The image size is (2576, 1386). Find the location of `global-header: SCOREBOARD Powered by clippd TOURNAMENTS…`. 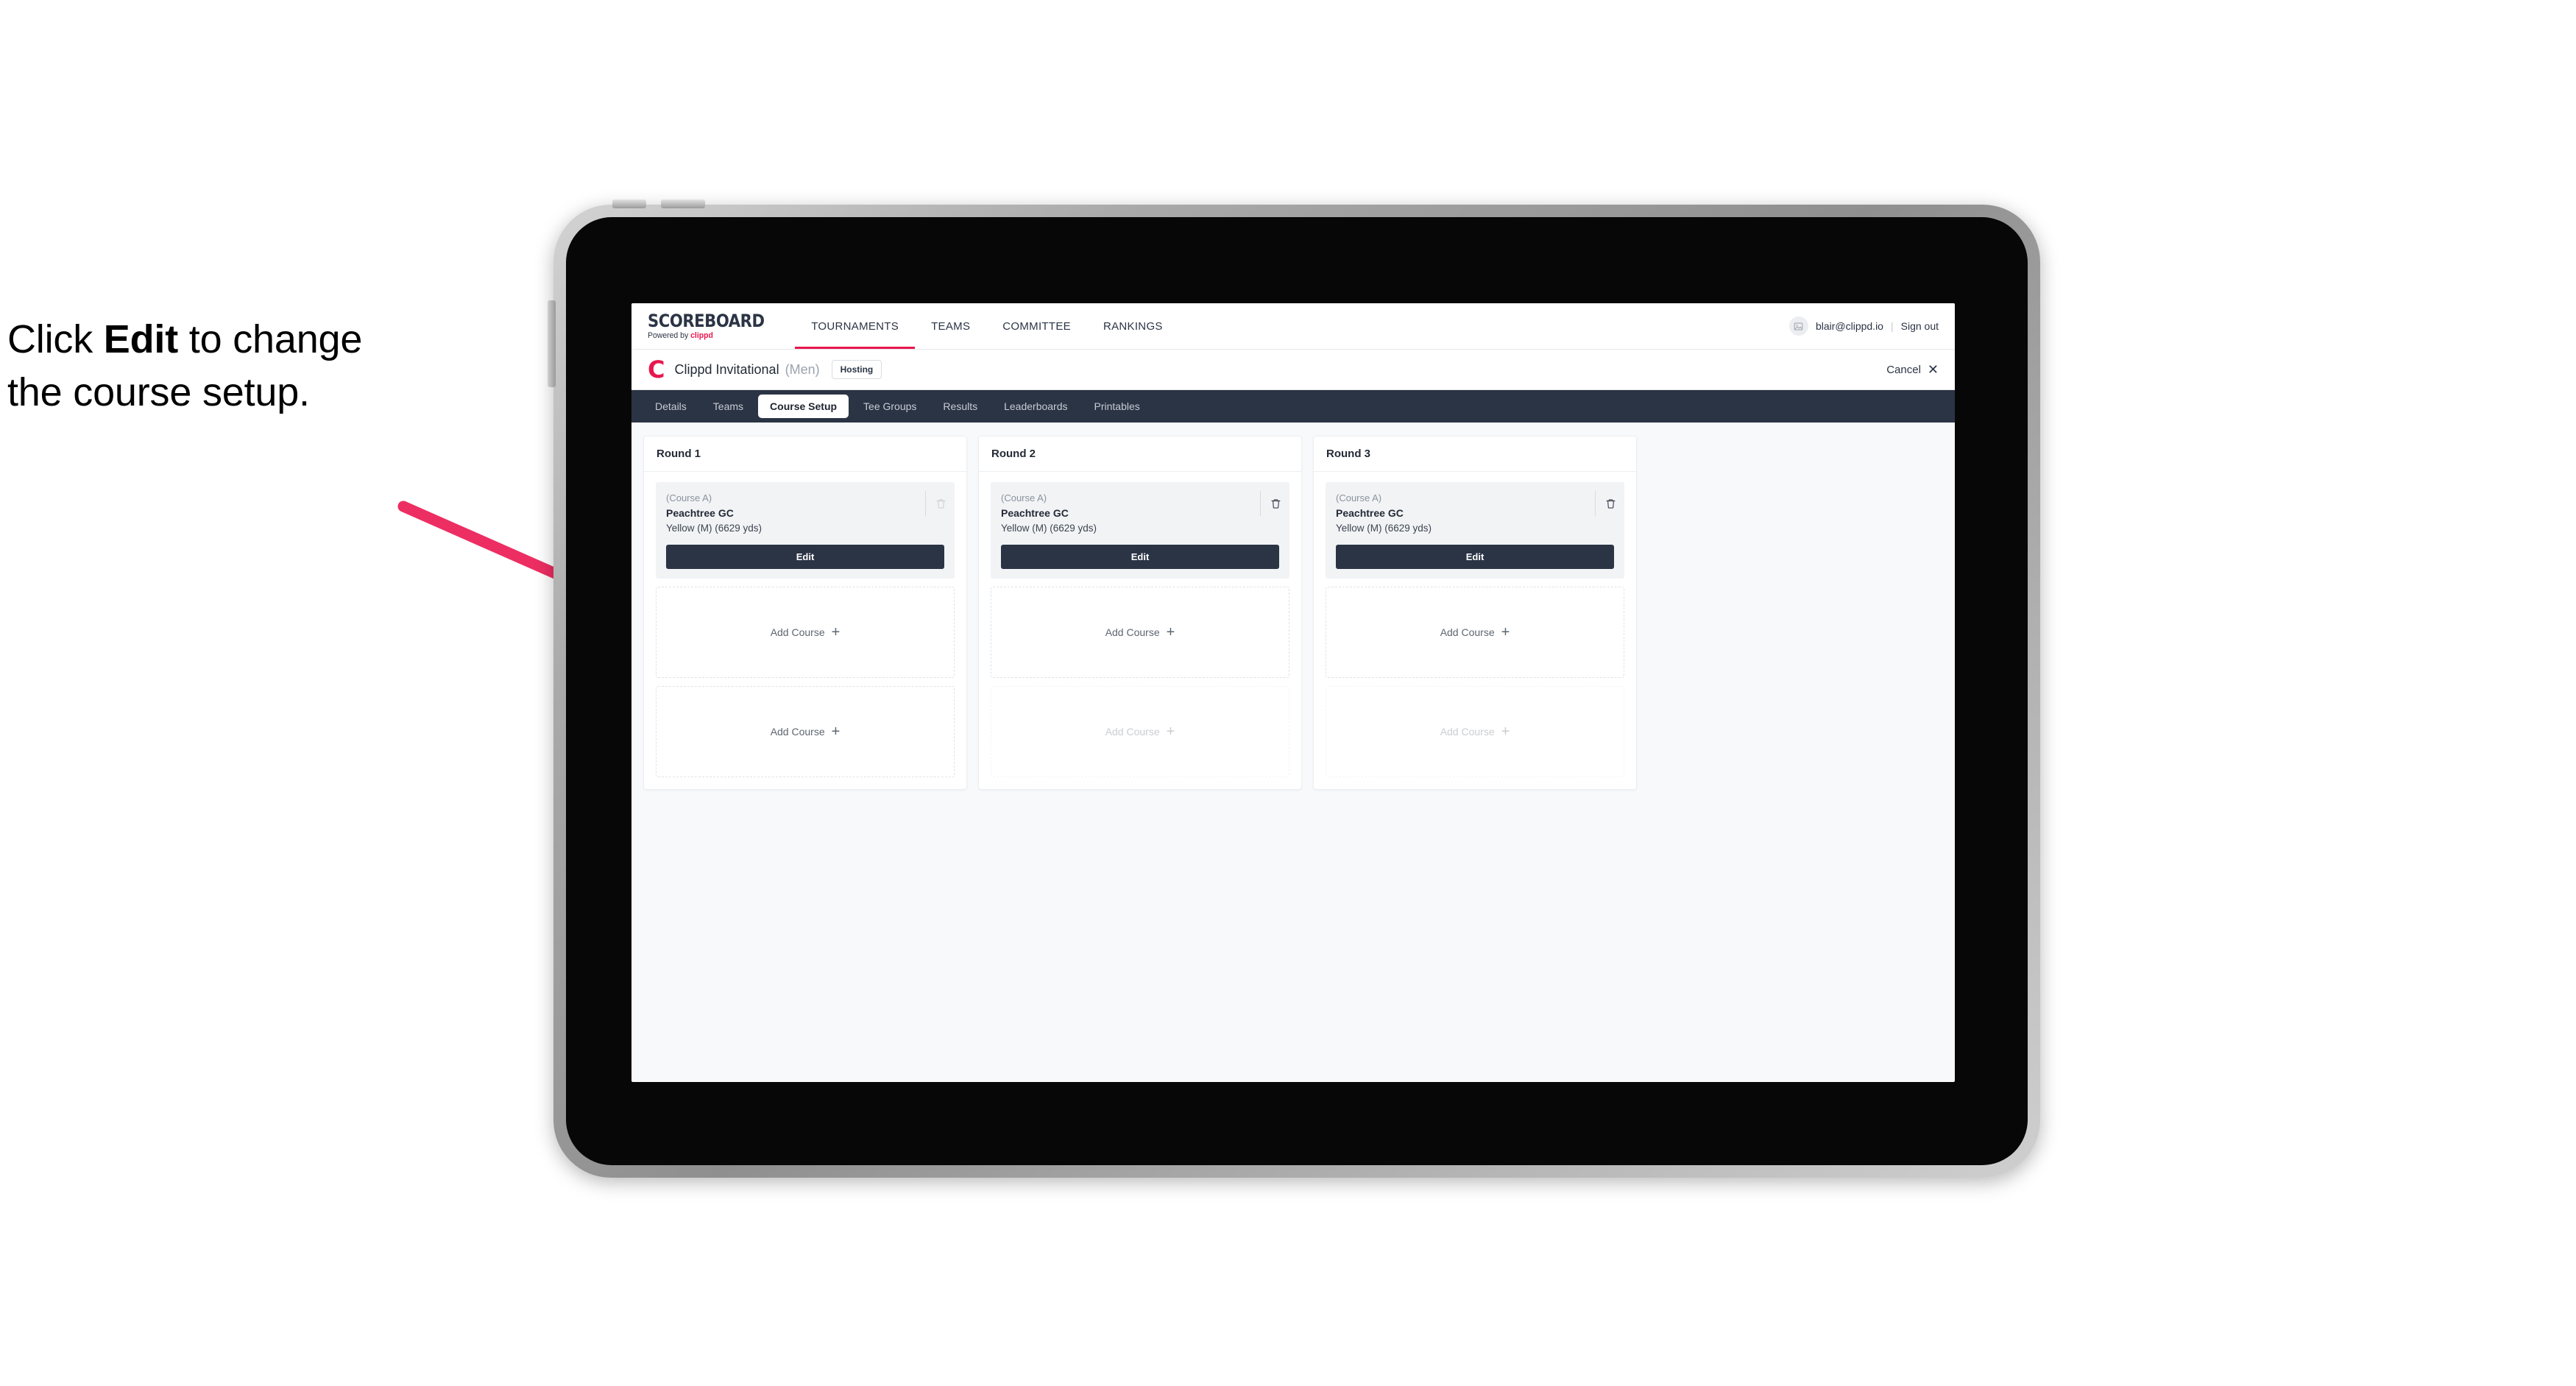

global-header: SCOREBOARD Powered by clippd TOURNAMENTS… is located at coordinates (1293, 326).